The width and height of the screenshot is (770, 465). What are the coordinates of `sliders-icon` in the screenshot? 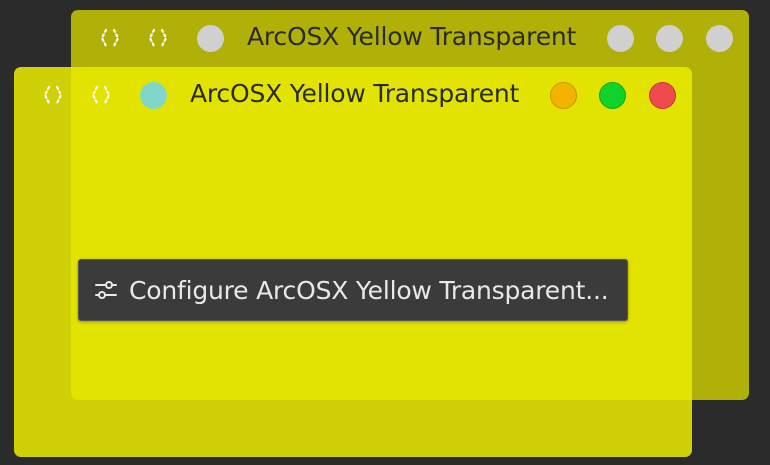 It's located at (106, 290).